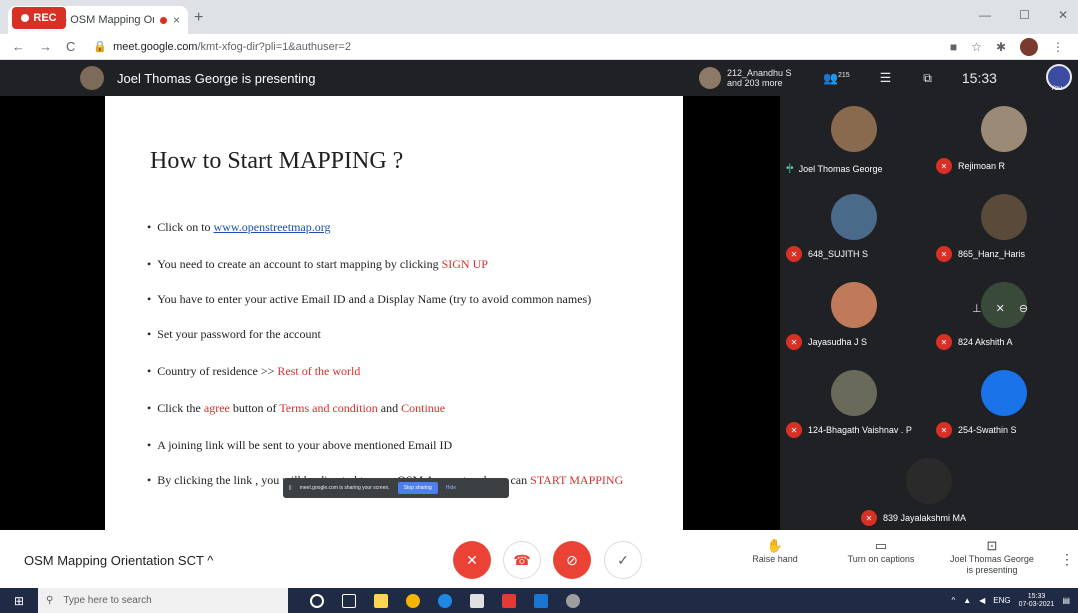 This screenshot has width=1078, height=613. Describe the element at coordinates (1007, 46) in the screenshot. I see `extensions-area: ■ ☆ ✱ ⋮` at that location.